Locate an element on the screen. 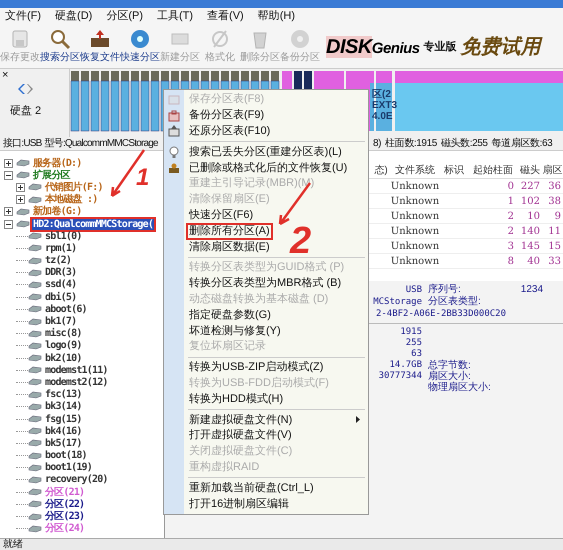  menu-item: 新建虚拟硬盘文件(N) is located at coordinates (241, 420).